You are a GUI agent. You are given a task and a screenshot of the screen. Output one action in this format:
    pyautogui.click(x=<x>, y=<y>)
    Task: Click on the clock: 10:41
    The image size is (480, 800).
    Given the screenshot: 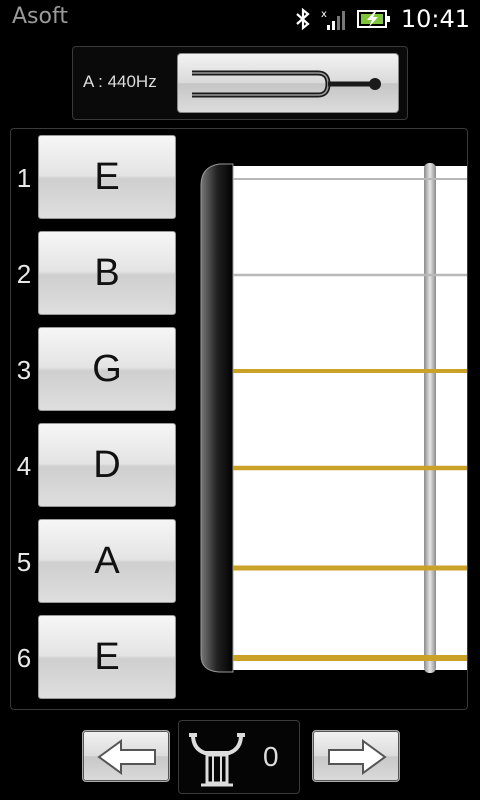 What is the action you would take?
    pyautogui.click(x=435, y=19)
    